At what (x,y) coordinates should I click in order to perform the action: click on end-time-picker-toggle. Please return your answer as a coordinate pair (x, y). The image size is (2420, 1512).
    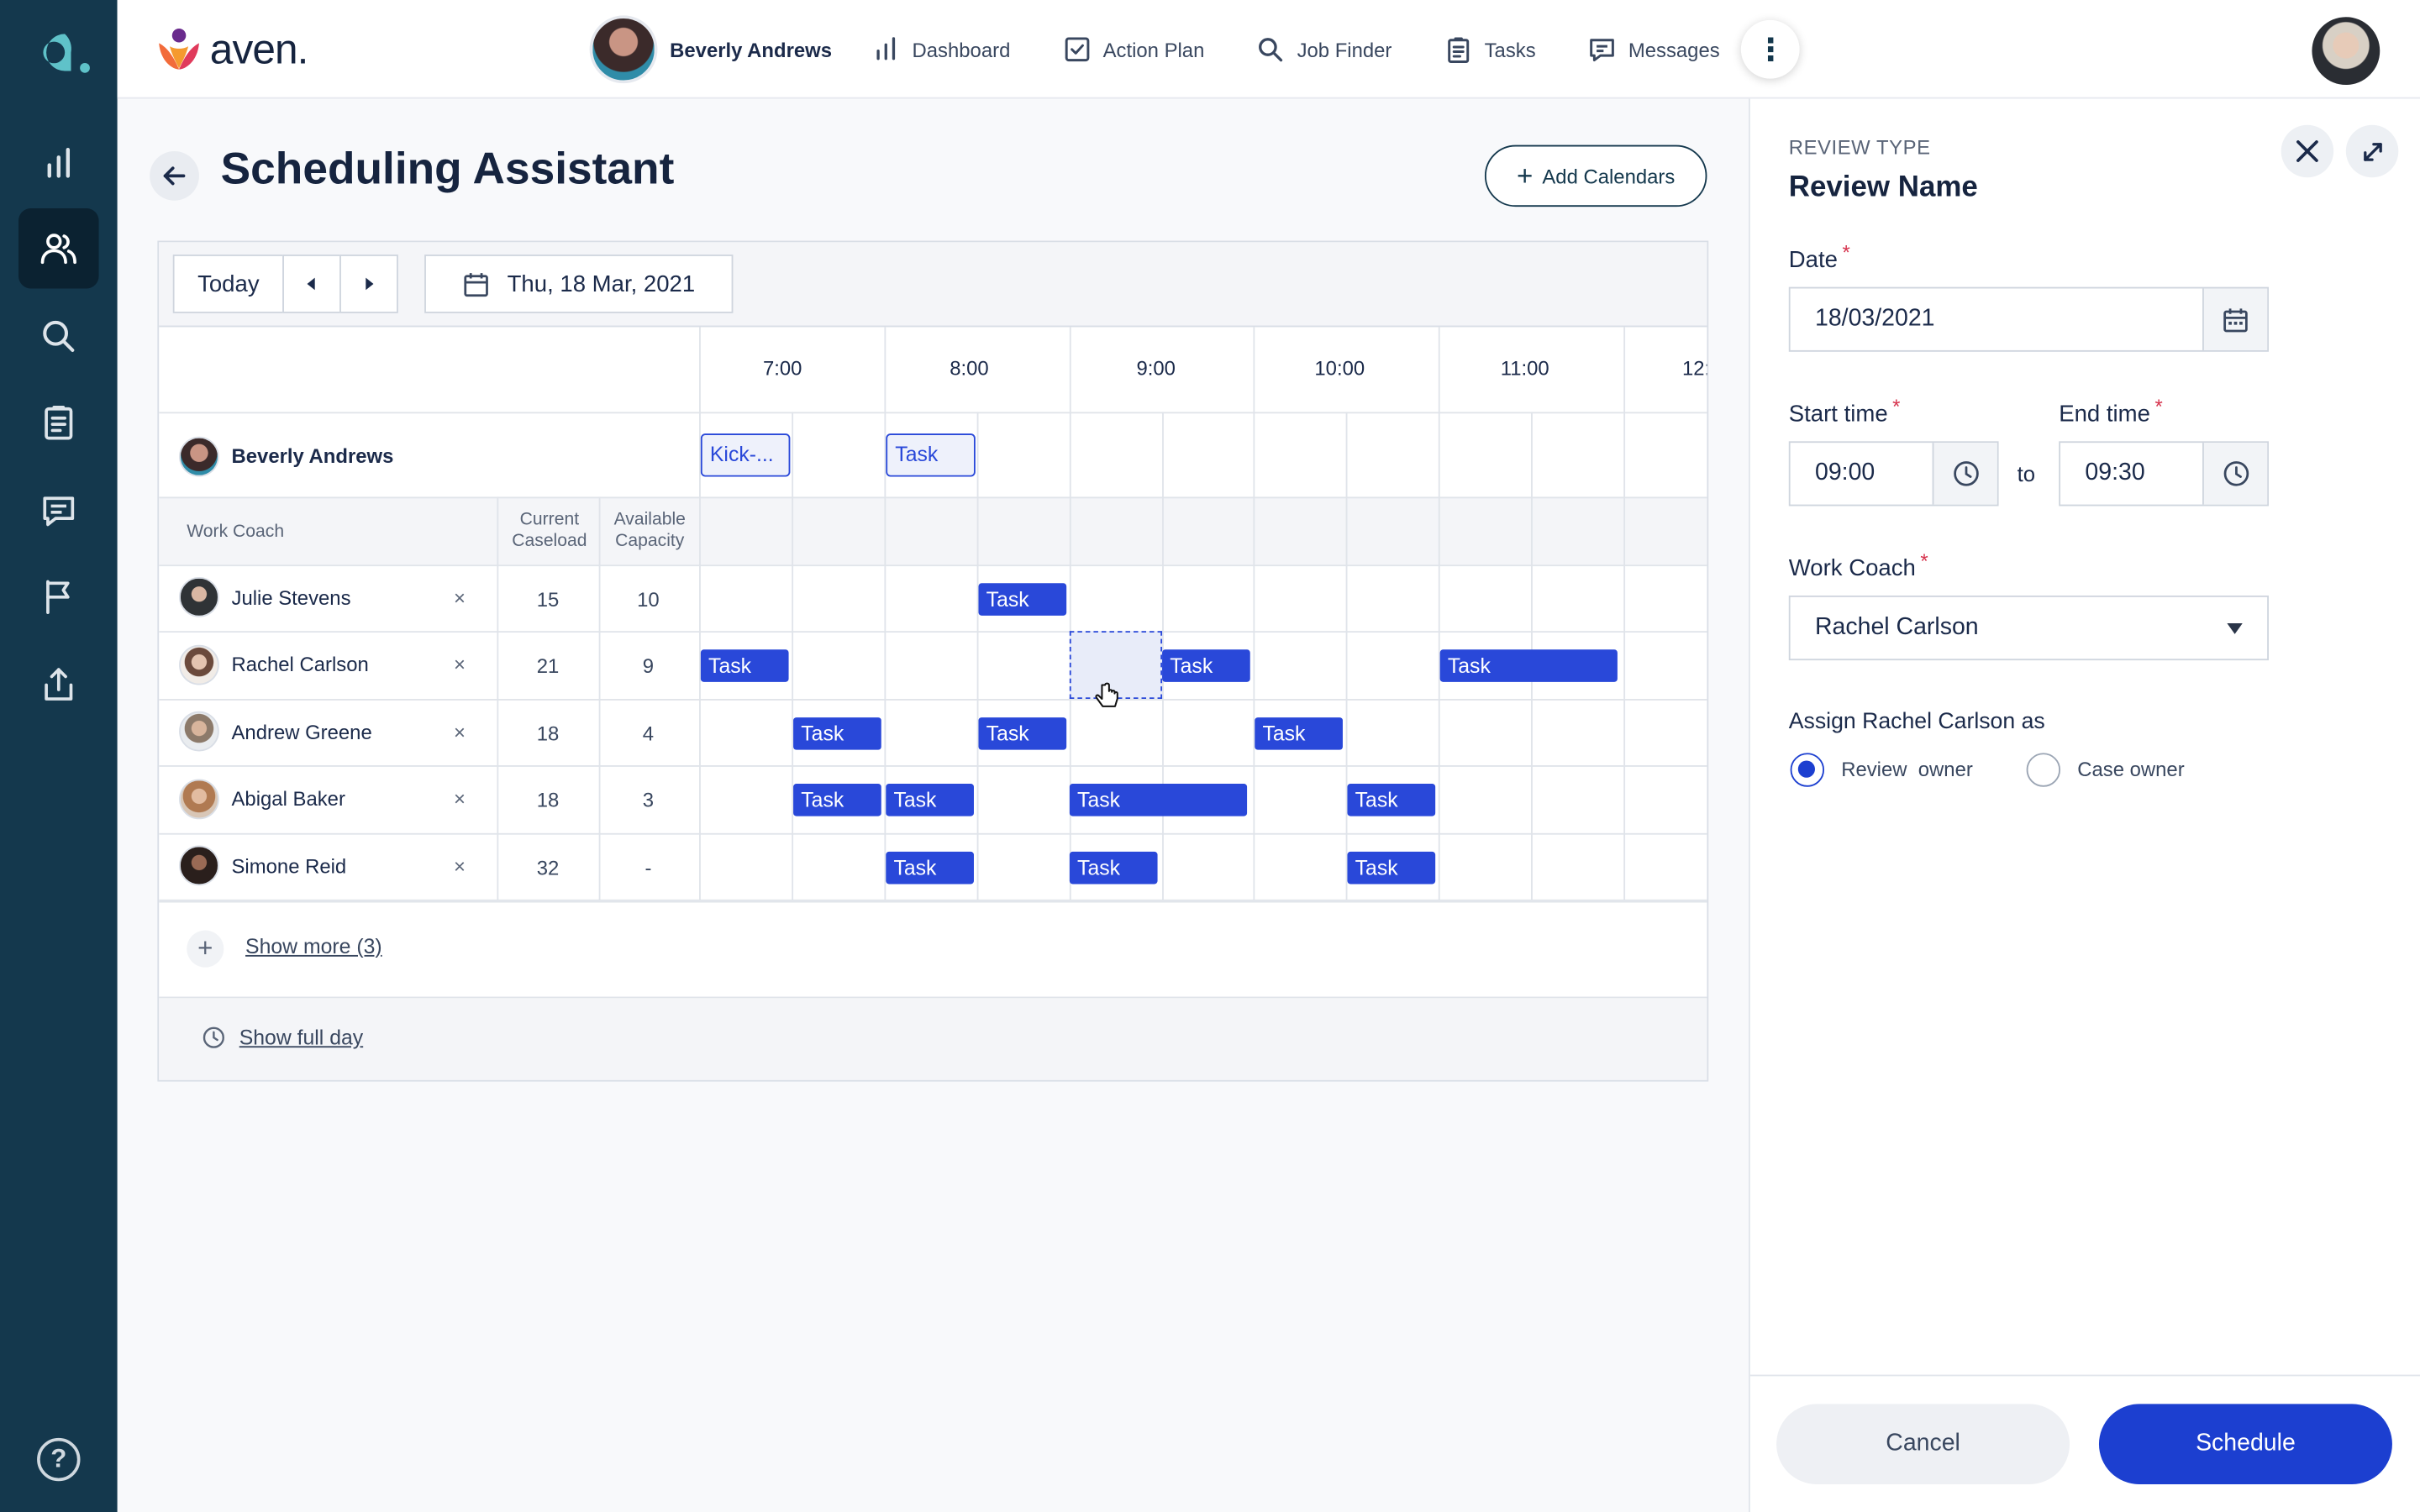
    Looking at the image, I should click on (2235, 474).